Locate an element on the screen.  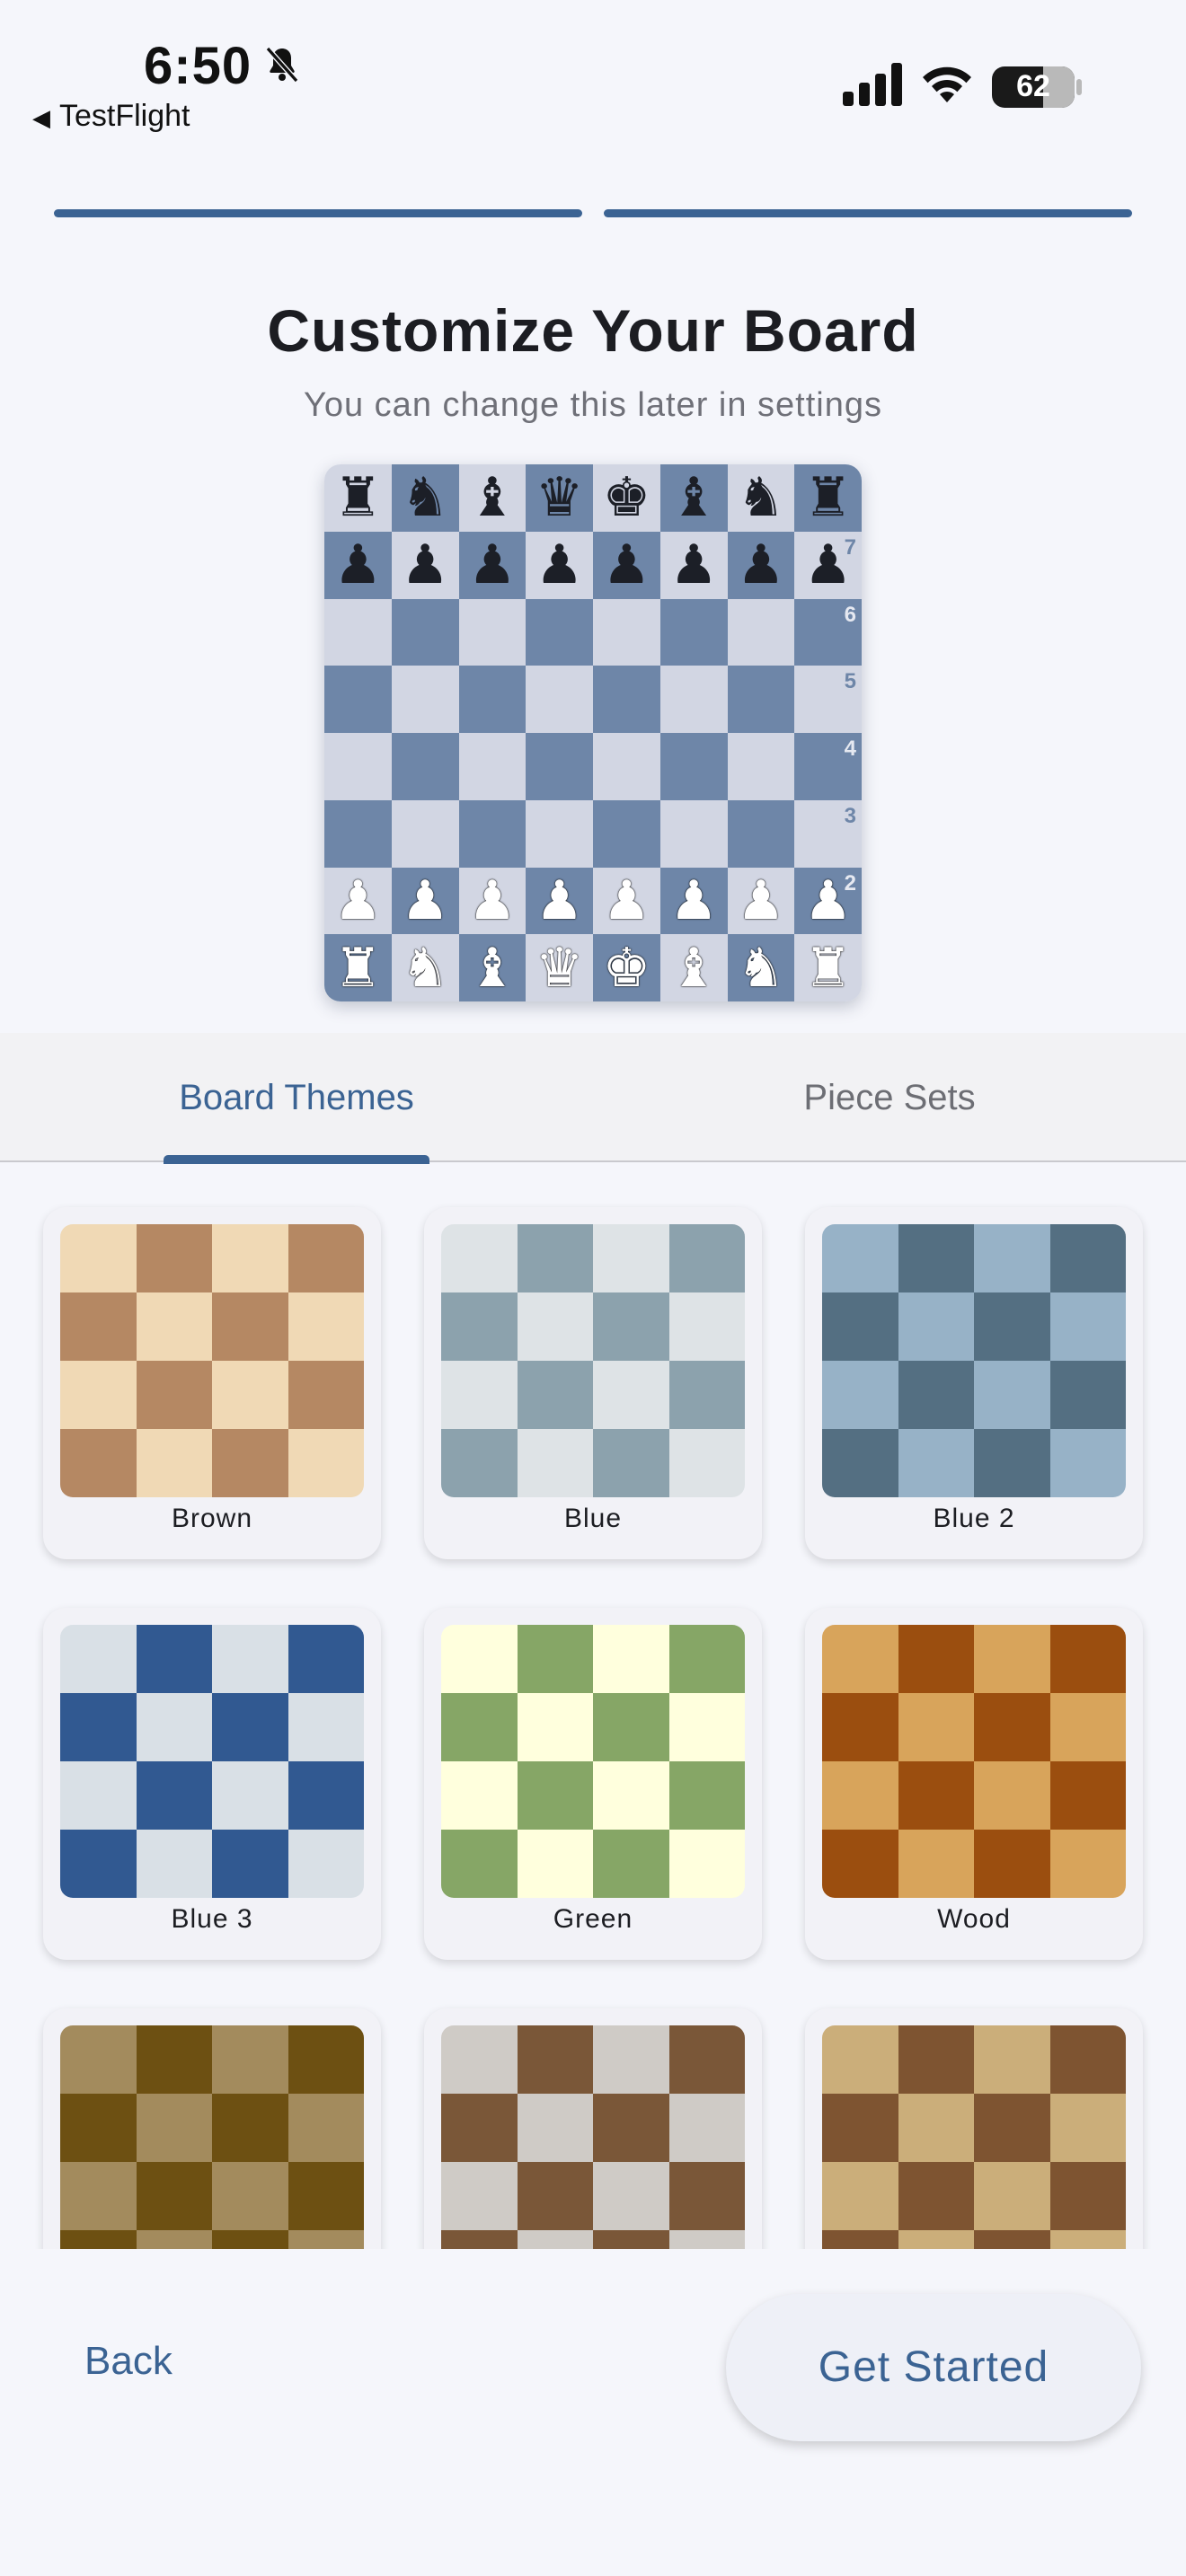
tab-board-themes: Board Themes is located at coordinates (296, 1097).